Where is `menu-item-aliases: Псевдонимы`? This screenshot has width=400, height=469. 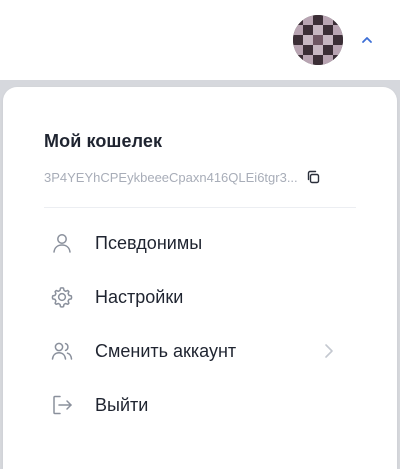
menu-item-aliases: Псевдонимы is located at coordinates (200, 243).